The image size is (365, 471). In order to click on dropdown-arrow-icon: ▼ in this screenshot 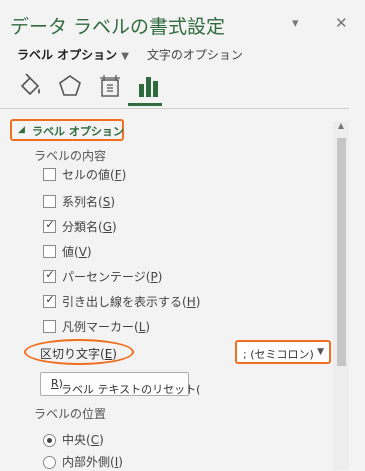, I will do `click(320, 352)`.